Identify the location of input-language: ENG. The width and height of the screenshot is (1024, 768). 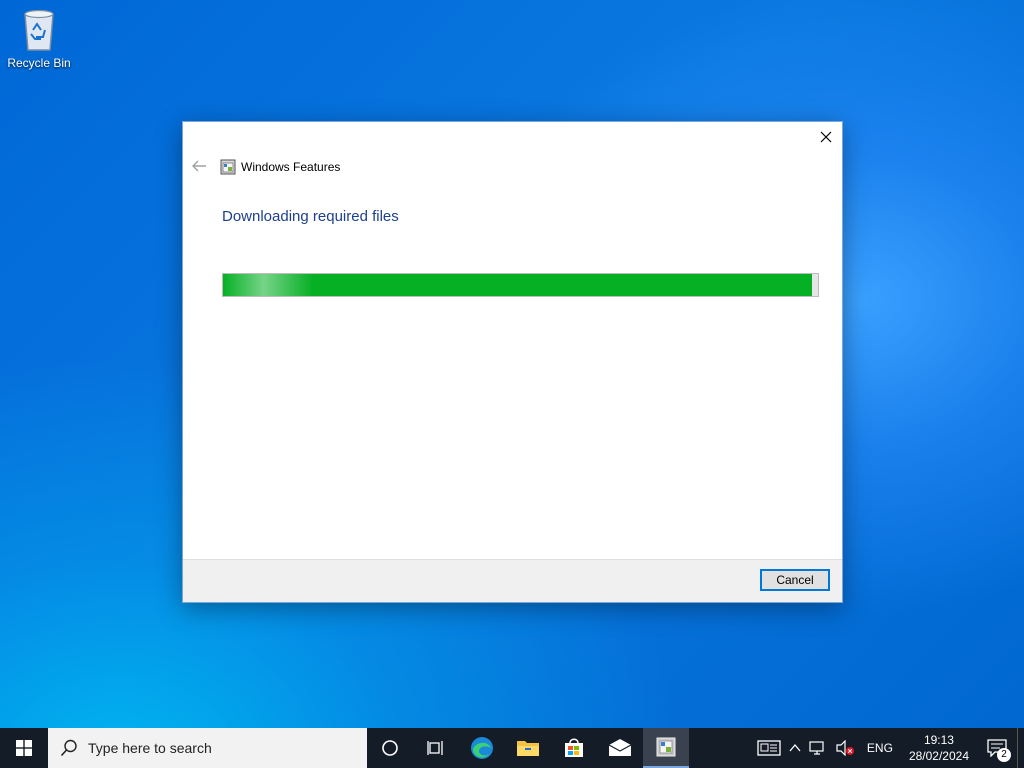
(880, 748).